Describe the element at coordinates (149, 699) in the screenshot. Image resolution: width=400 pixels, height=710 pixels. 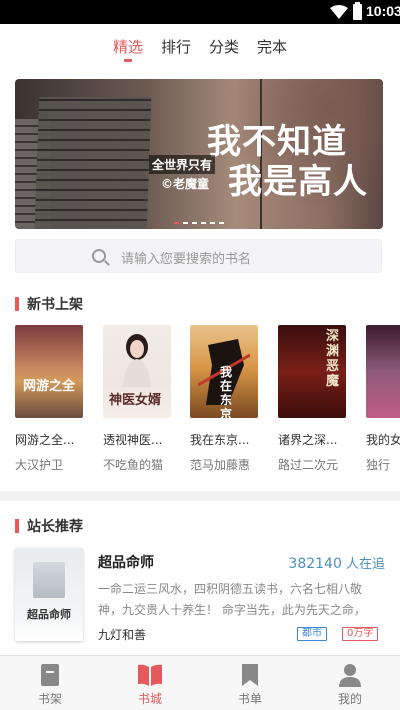
I see `nav-label: 书城` at that location.